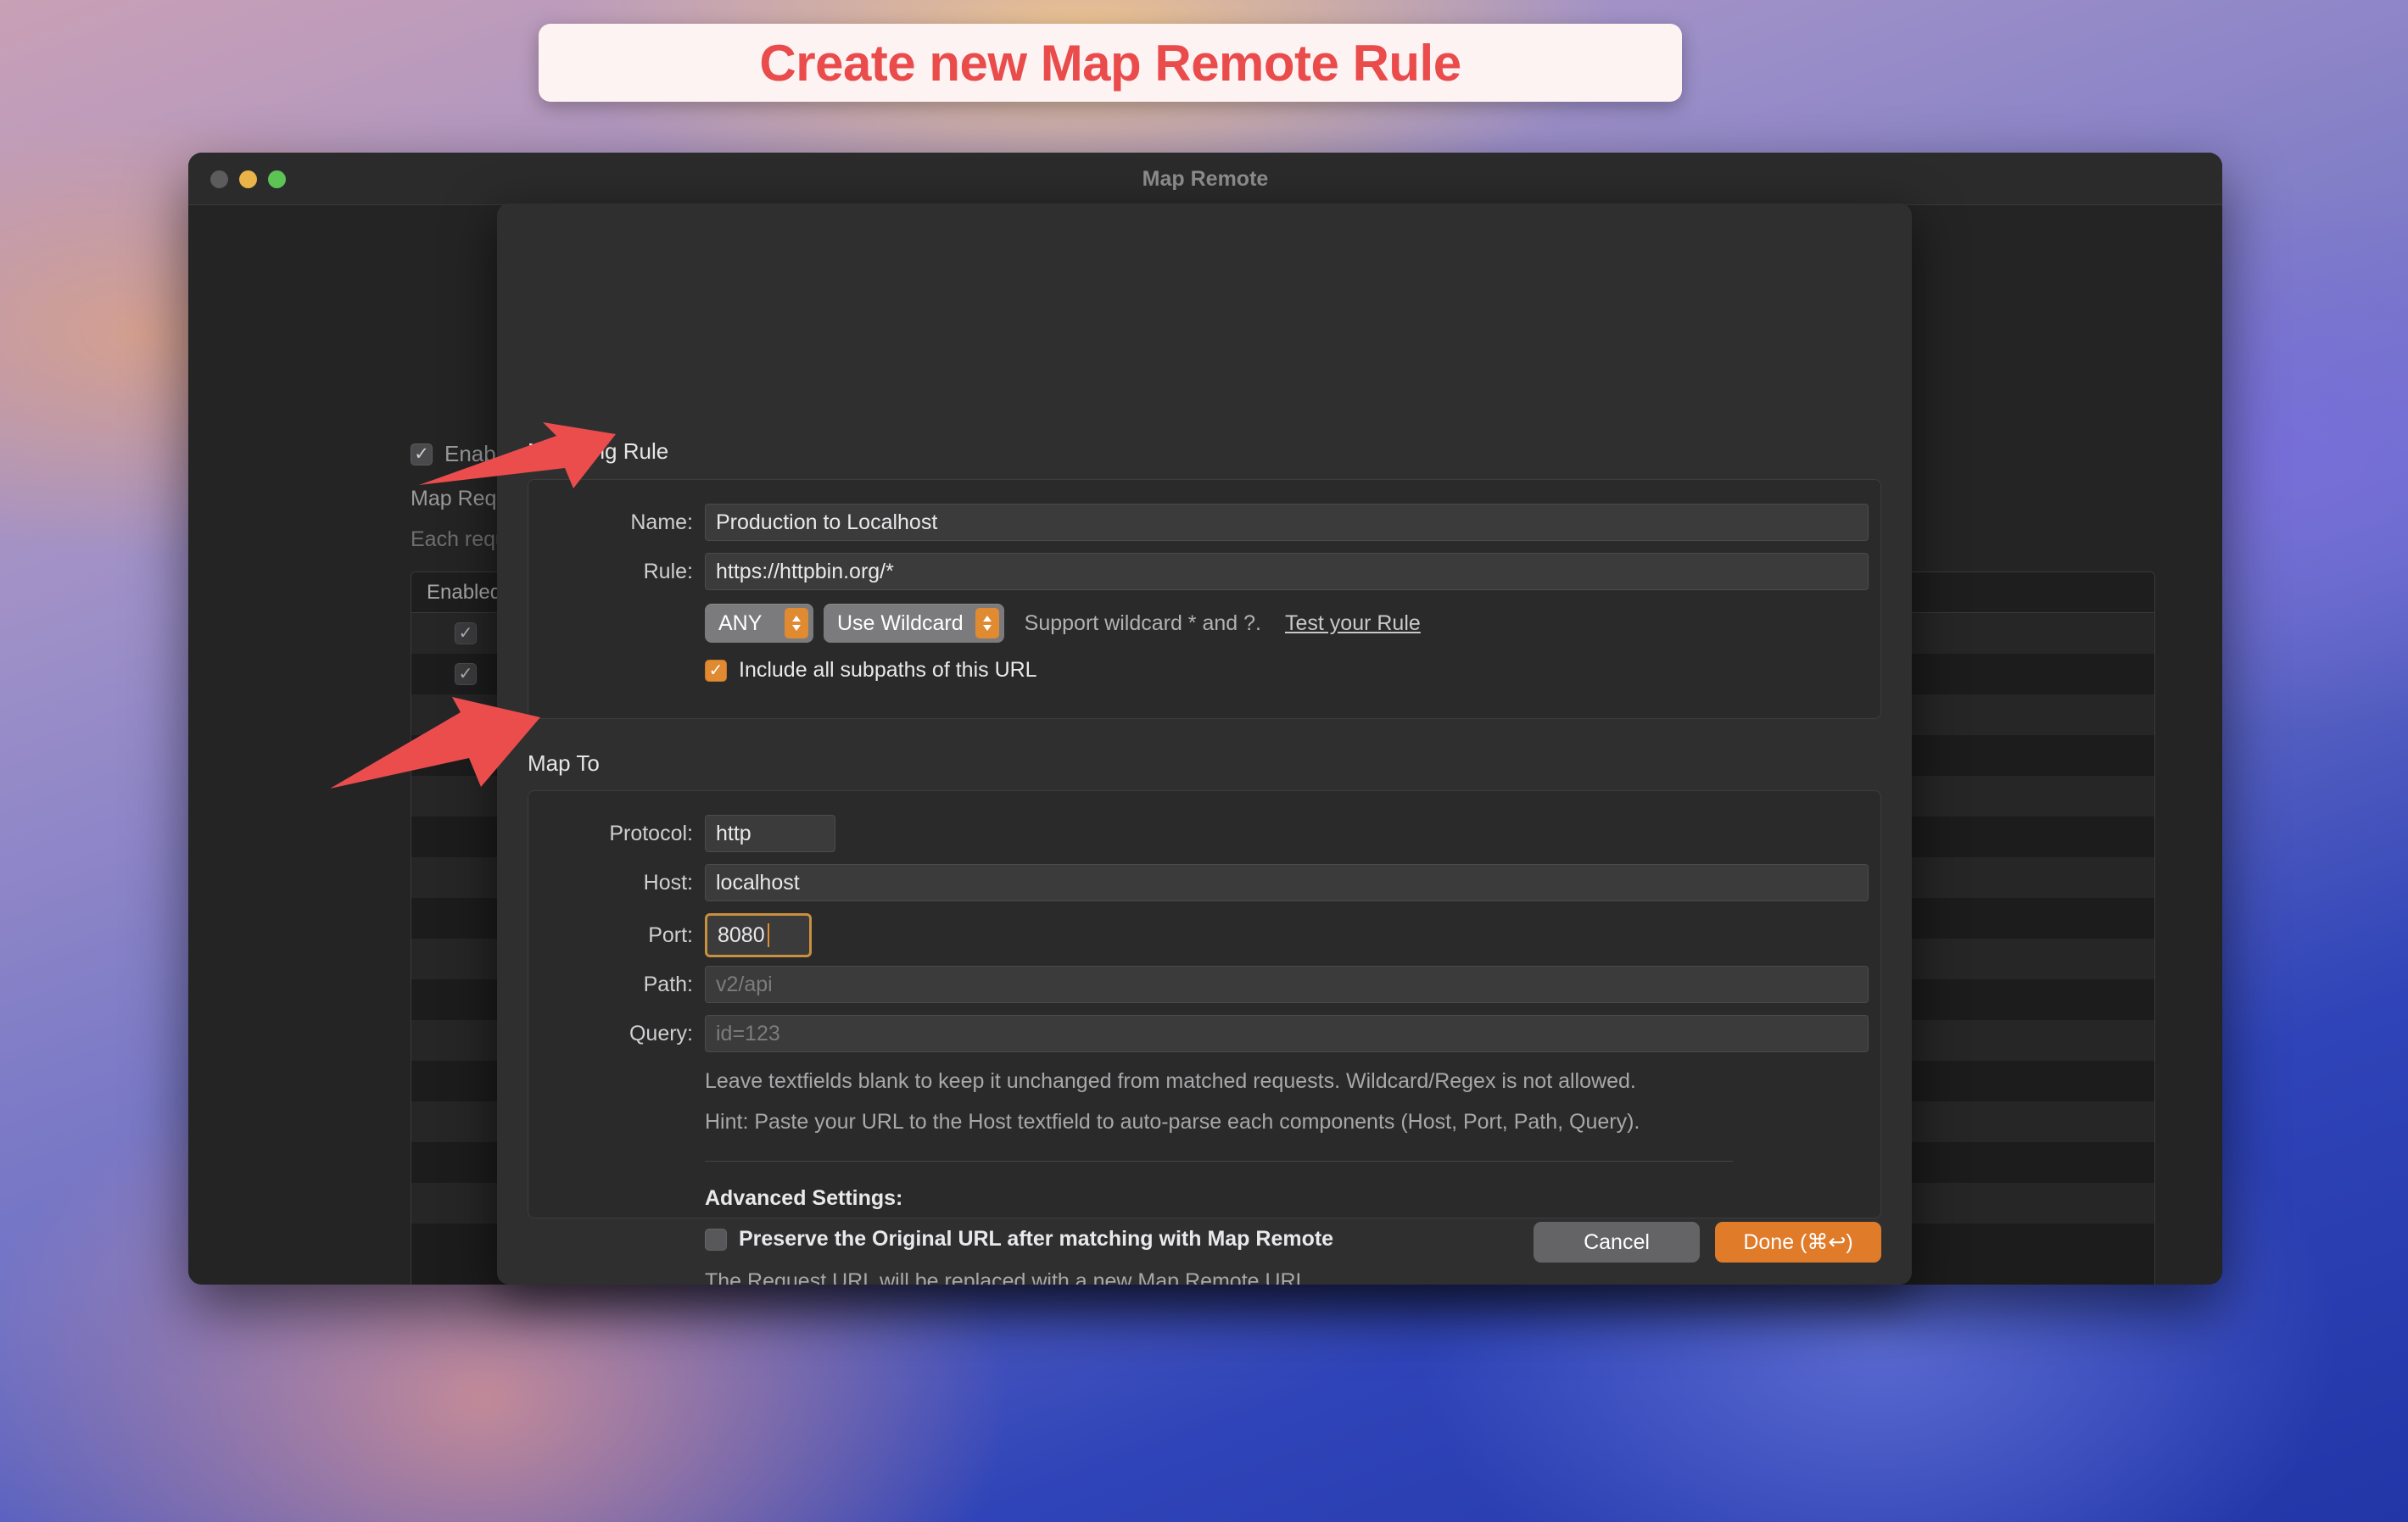 The height and width of the screenshot is (1522, 2408). I want to click on port-input: 8080, so click(758, 935).